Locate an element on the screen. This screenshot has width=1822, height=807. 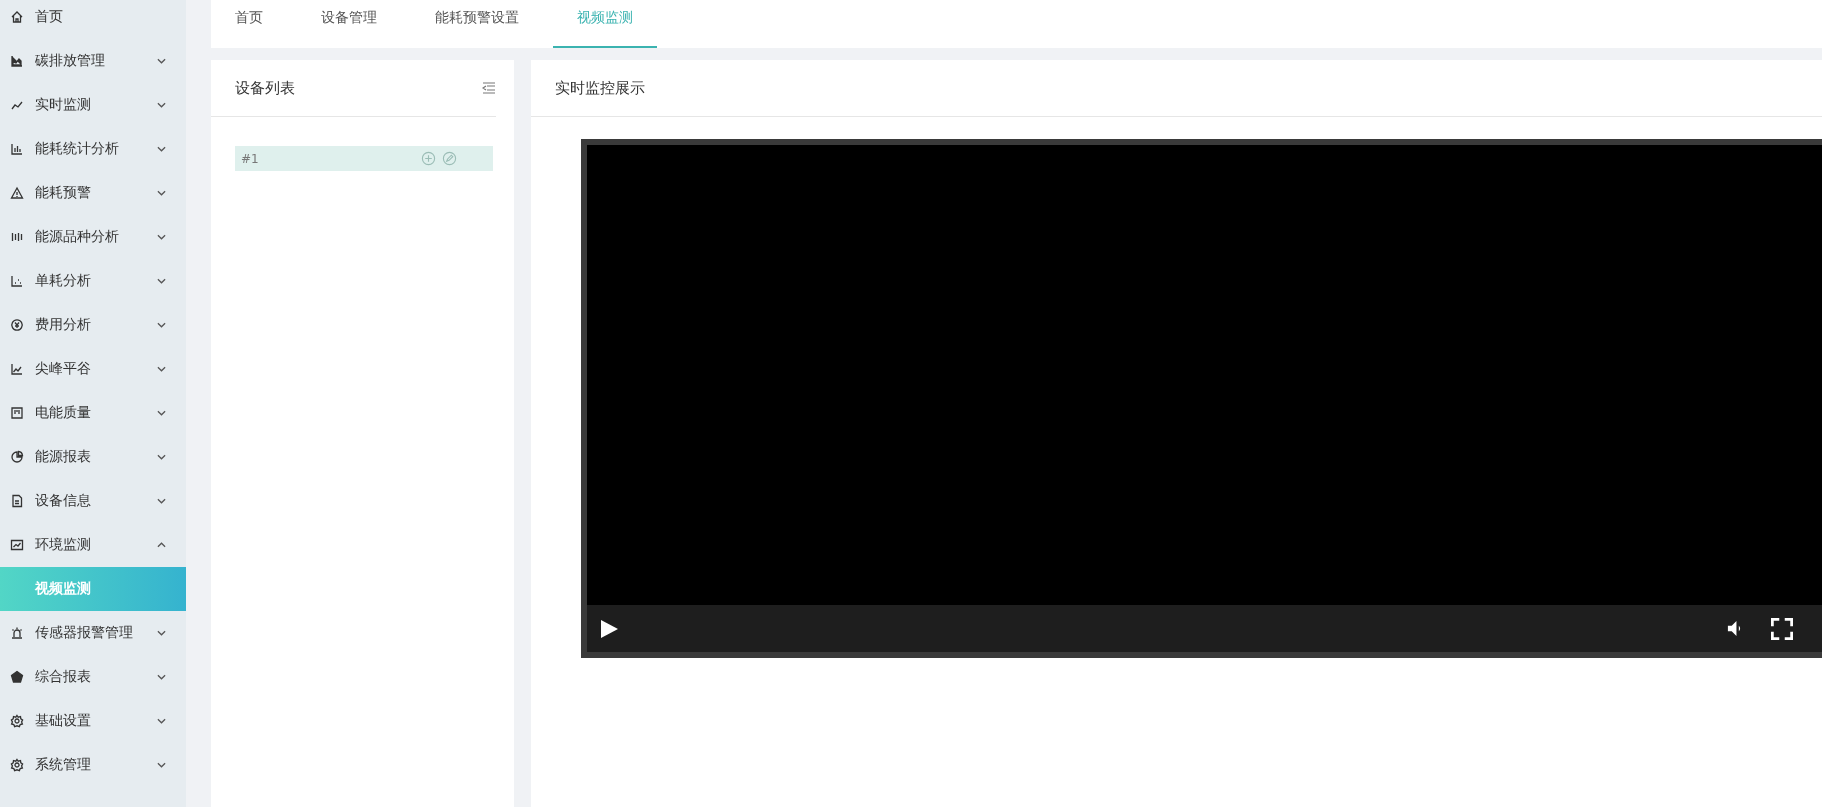
collapse-icon is located at coordinates (489, 88).